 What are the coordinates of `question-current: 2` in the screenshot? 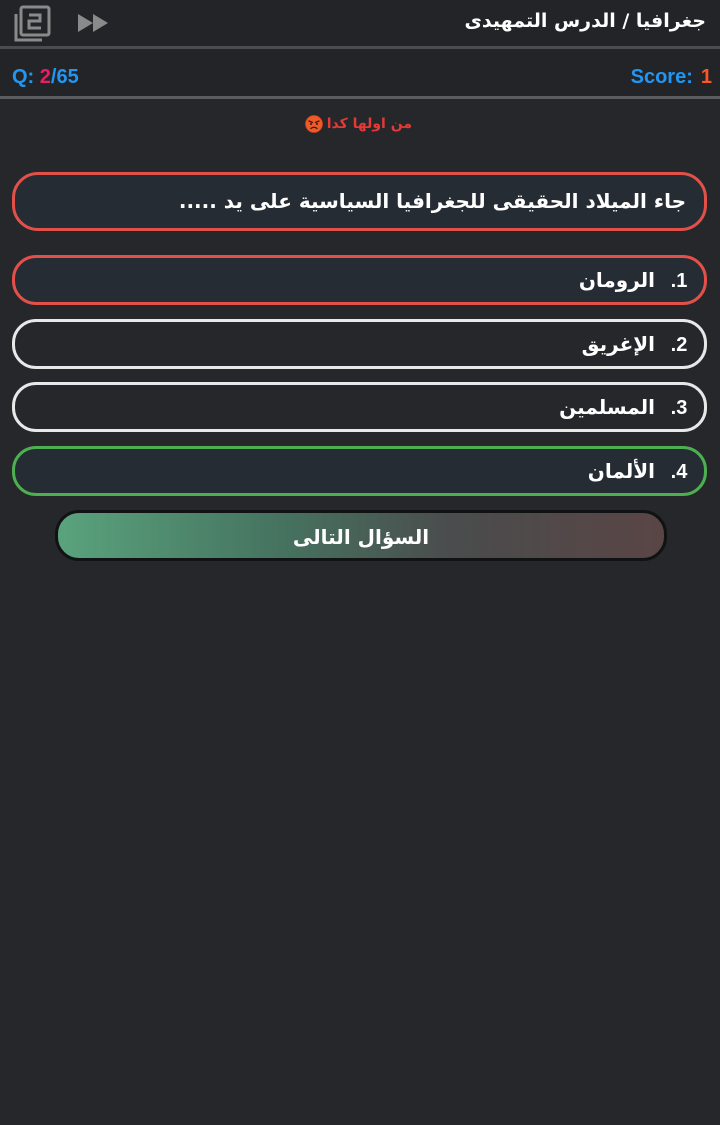 It's located at (45, 77).